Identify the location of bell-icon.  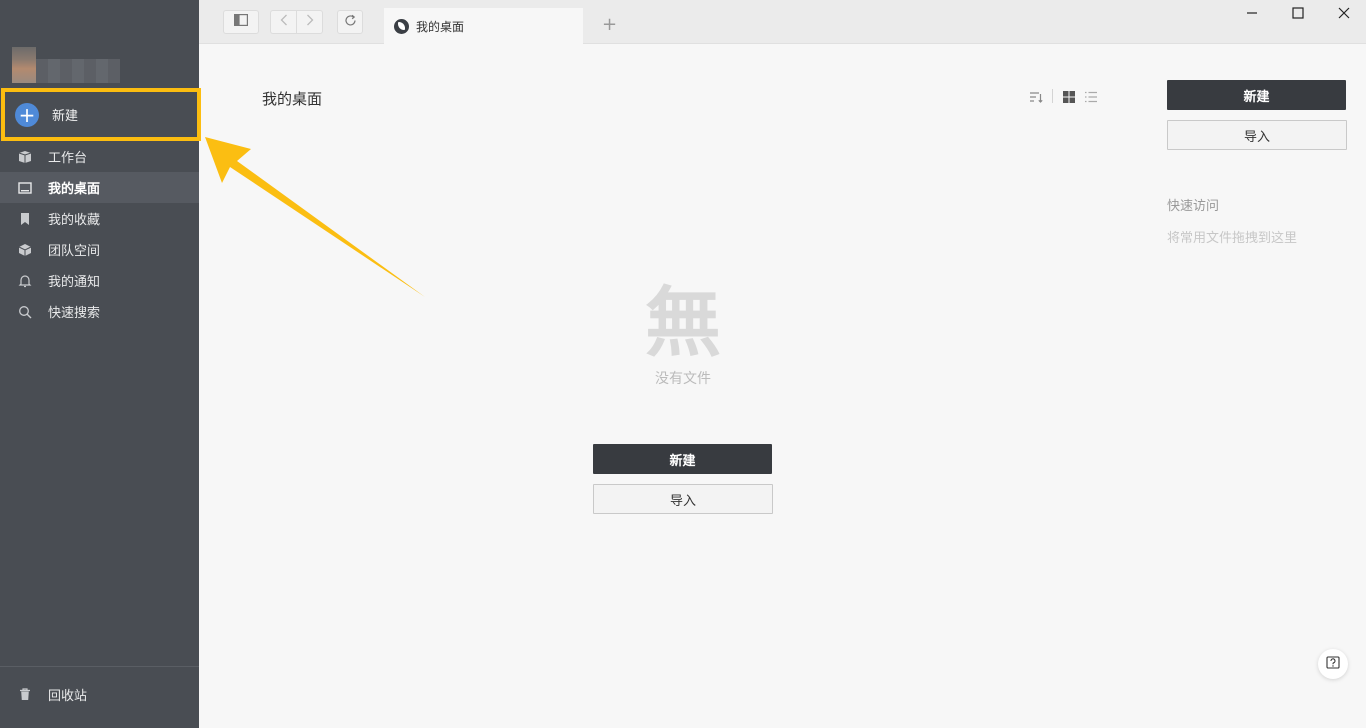
(25, 281).